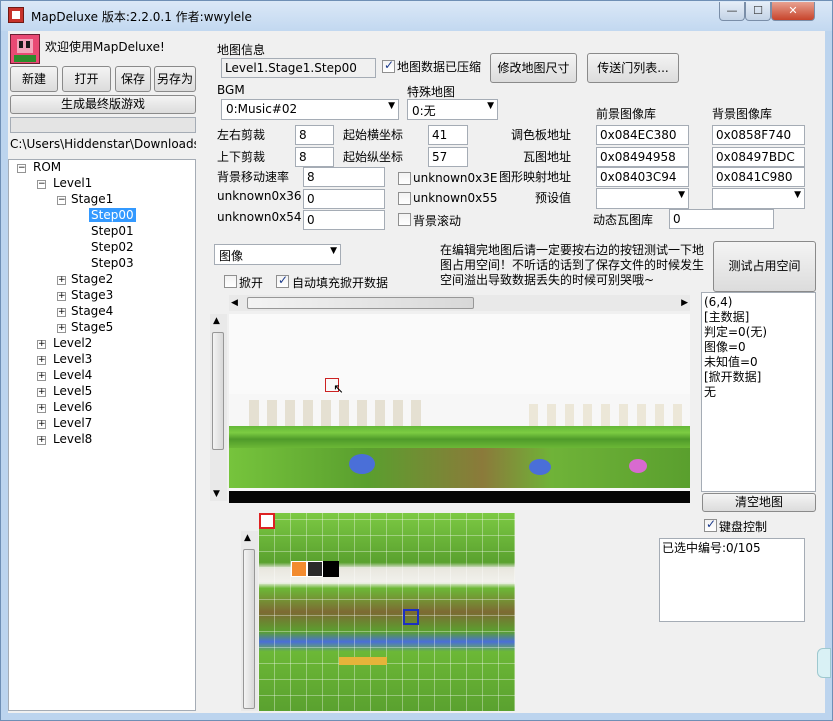 This screenshot has width=833, height=721. I want to click on title-bar: MapDeluxe 版本:2.2.0.1 作者:wwylele — ☐ ✕, so click(416, 16).